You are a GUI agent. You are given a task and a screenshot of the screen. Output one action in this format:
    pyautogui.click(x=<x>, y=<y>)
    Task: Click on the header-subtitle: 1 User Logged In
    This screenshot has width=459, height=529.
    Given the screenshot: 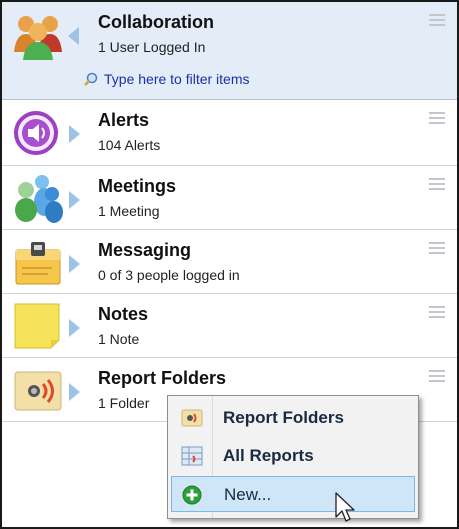 What is the action you would take?
    pyautogui.click(x=152, y=47)
    